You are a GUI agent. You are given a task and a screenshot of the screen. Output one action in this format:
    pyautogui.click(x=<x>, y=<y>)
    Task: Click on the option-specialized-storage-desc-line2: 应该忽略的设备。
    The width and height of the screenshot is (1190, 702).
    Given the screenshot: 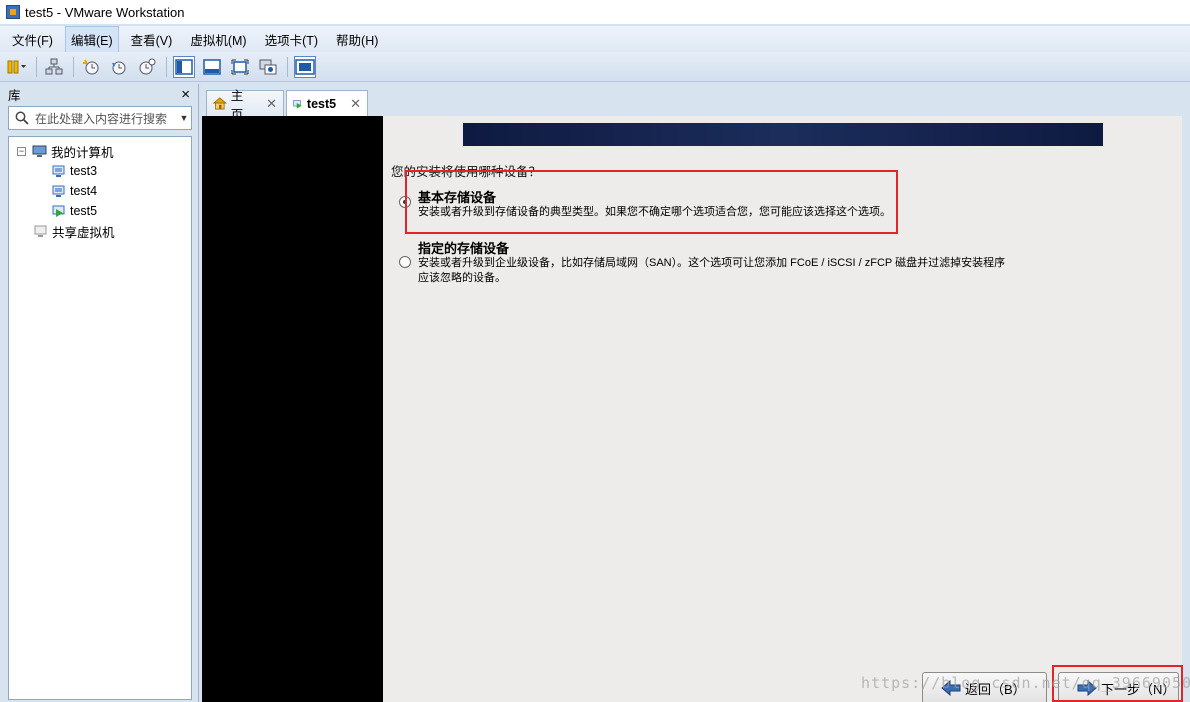 What is the action you would take?
    pyautogui.click(x=462, y=278)
    